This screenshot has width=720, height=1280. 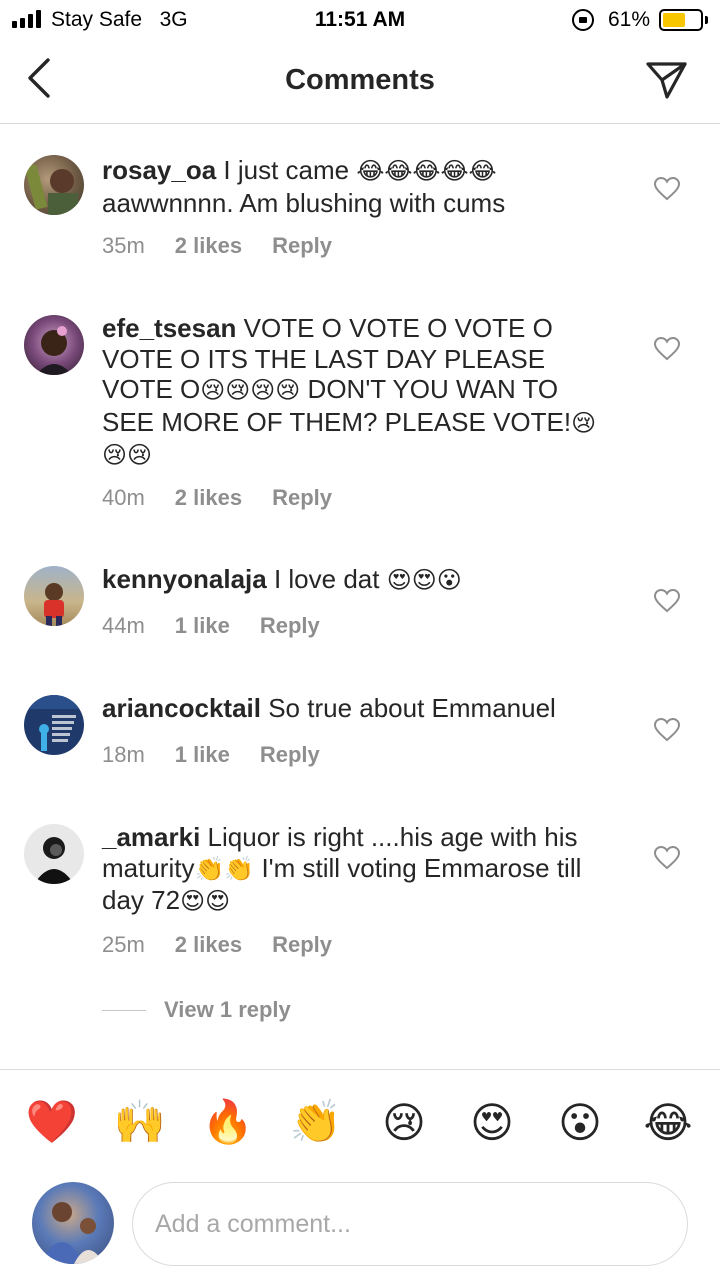 What do you see at coordinates (360, 1069) in the screenshot?
I see `divider` at bounding box center [360, 1069].